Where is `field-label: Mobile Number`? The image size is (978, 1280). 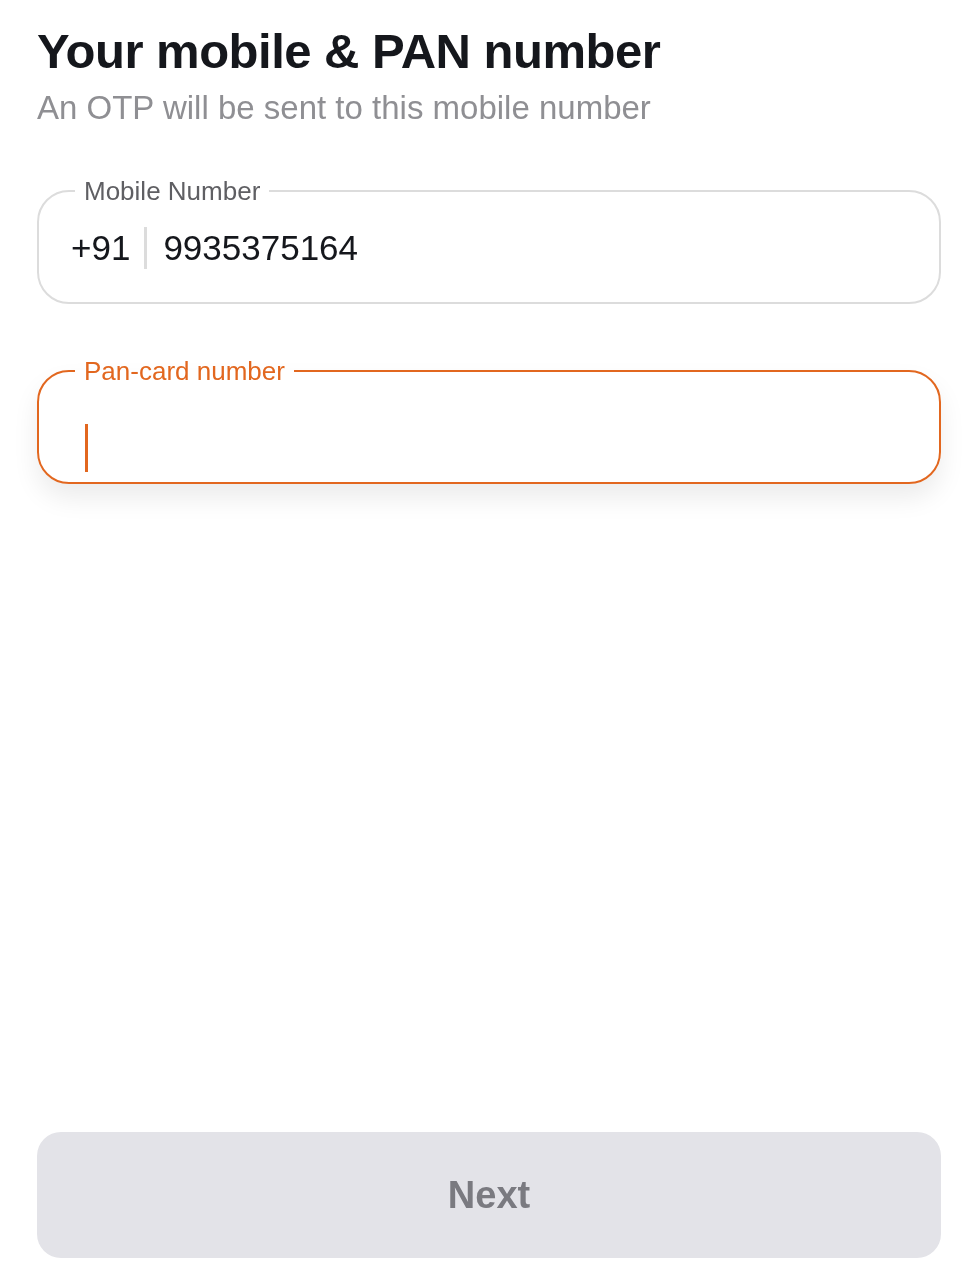
field-label: Mobile Number is located at coordinates (172, 191).